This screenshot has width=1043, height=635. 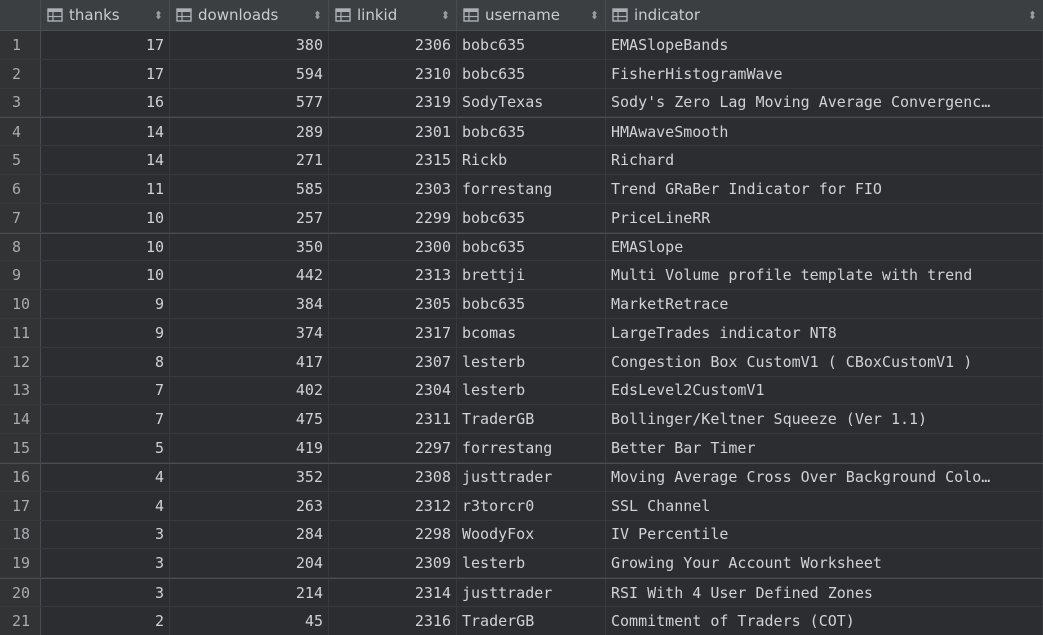 I want to click on cell-linkid: 2297, so click(x=393, y=448).